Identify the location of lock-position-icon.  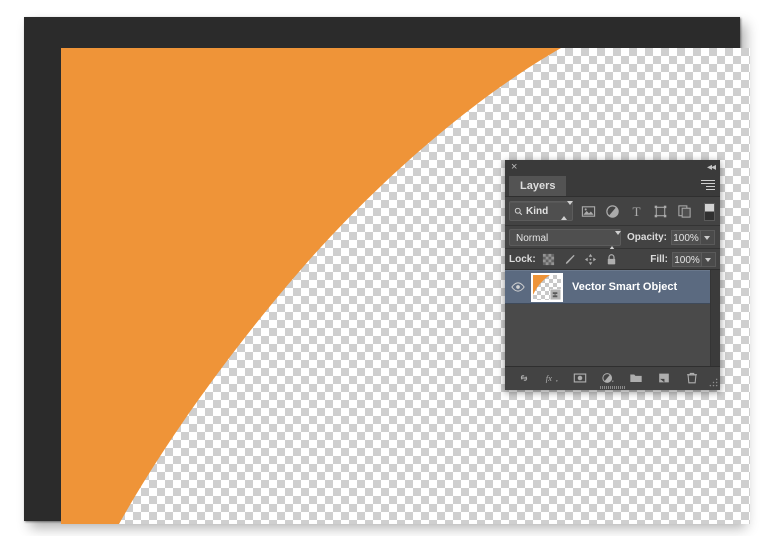
(590, 259).